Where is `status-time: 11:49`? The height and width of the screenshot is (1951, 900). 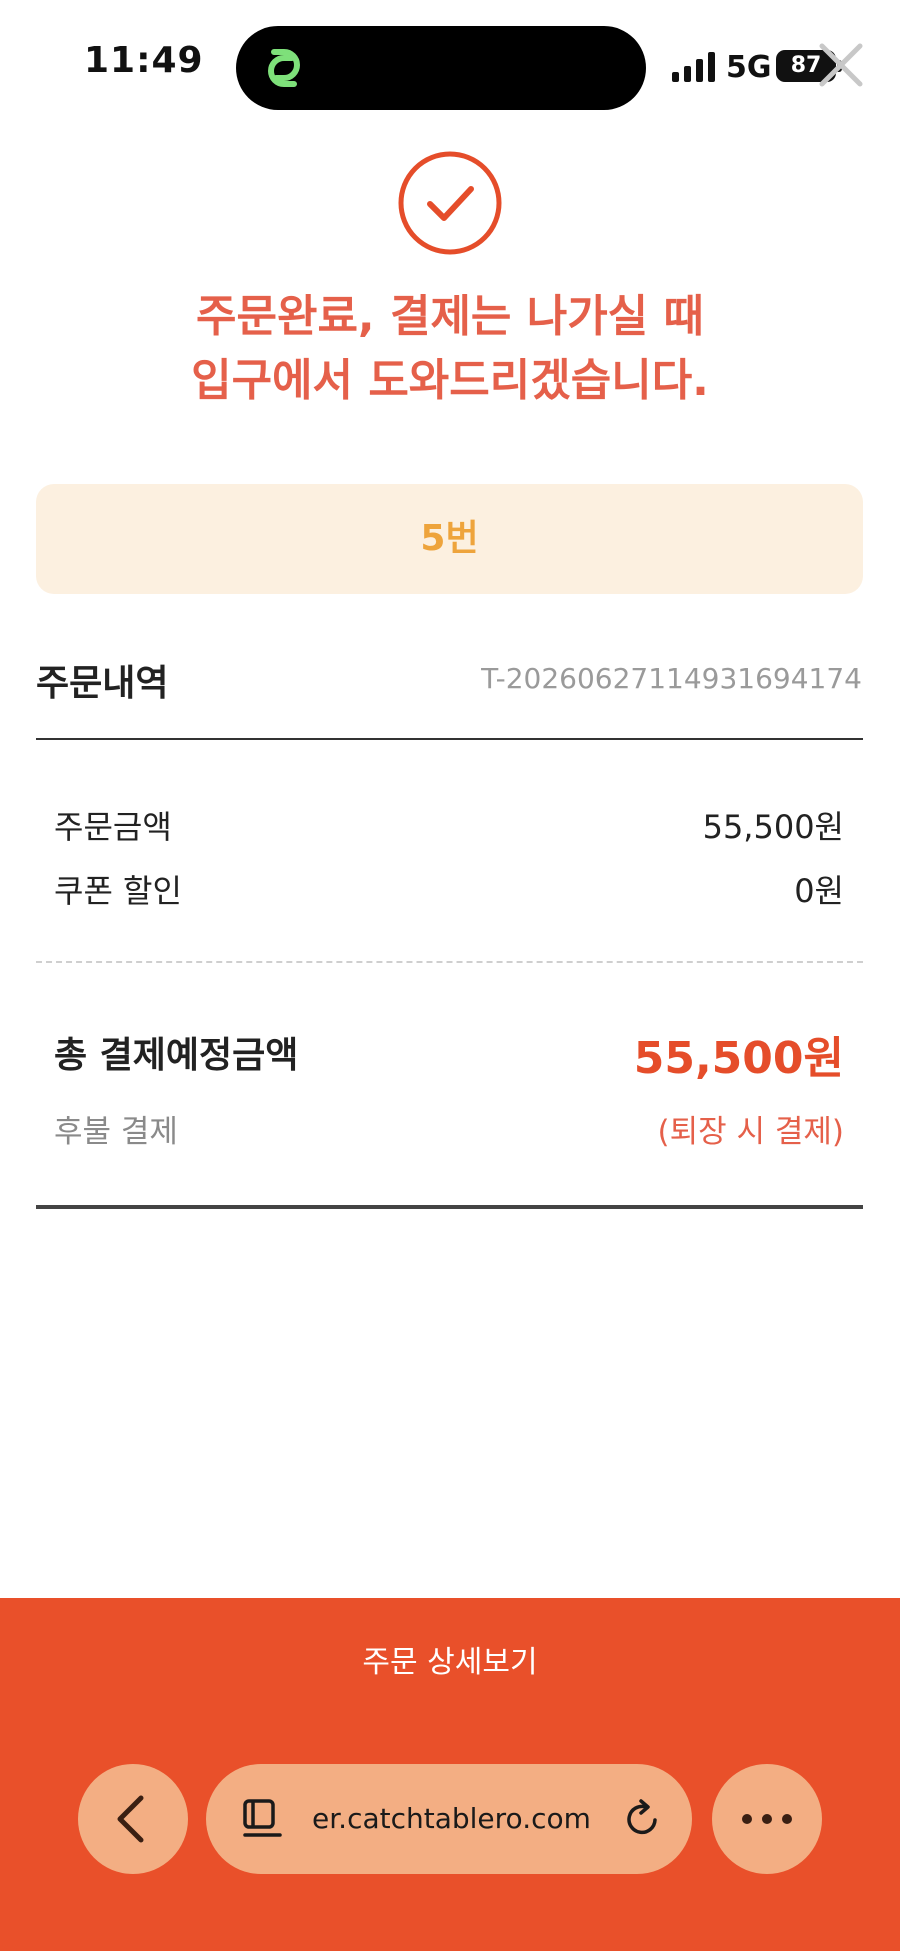 status-time: 11:49 is located at coordinates (144, 60).